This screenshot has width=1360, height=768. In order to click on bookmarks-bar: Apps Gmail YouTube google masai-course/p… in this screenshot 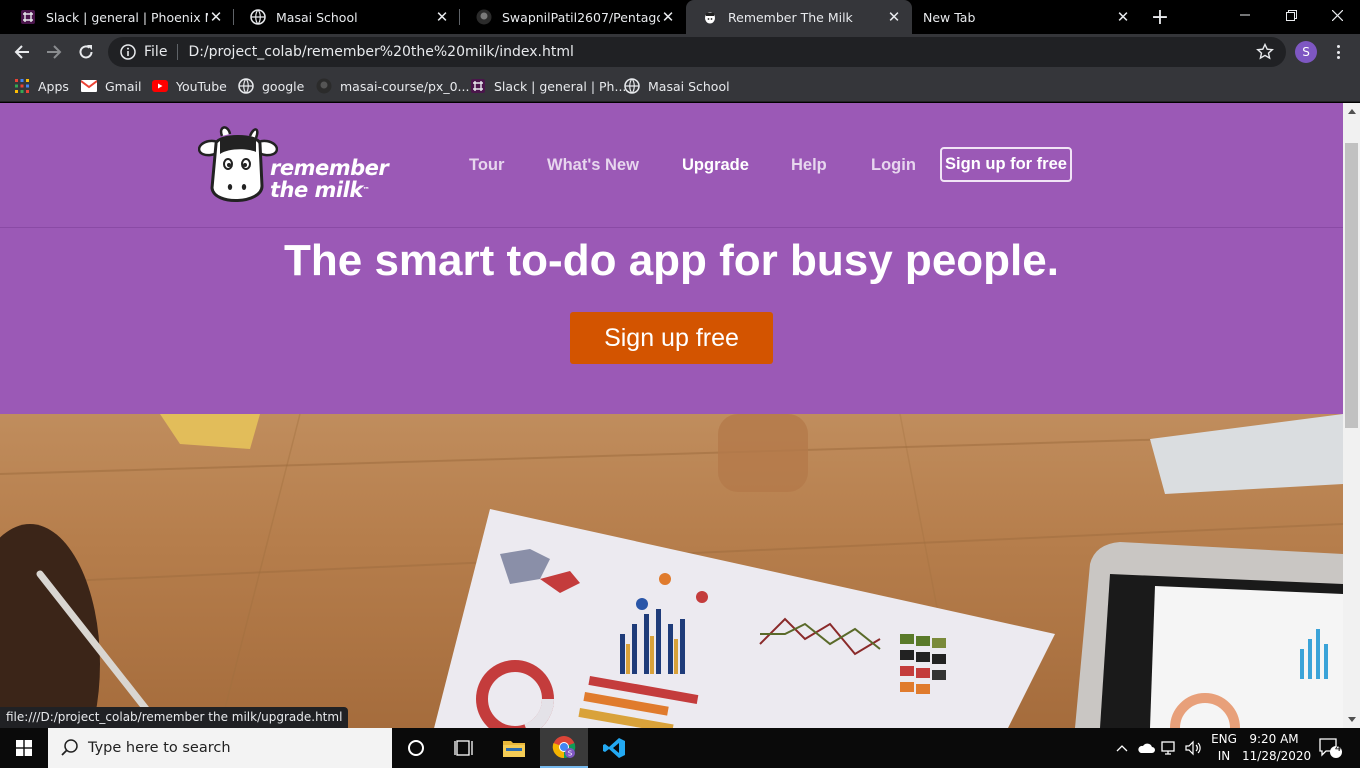, I will do `click(680, 86)`.